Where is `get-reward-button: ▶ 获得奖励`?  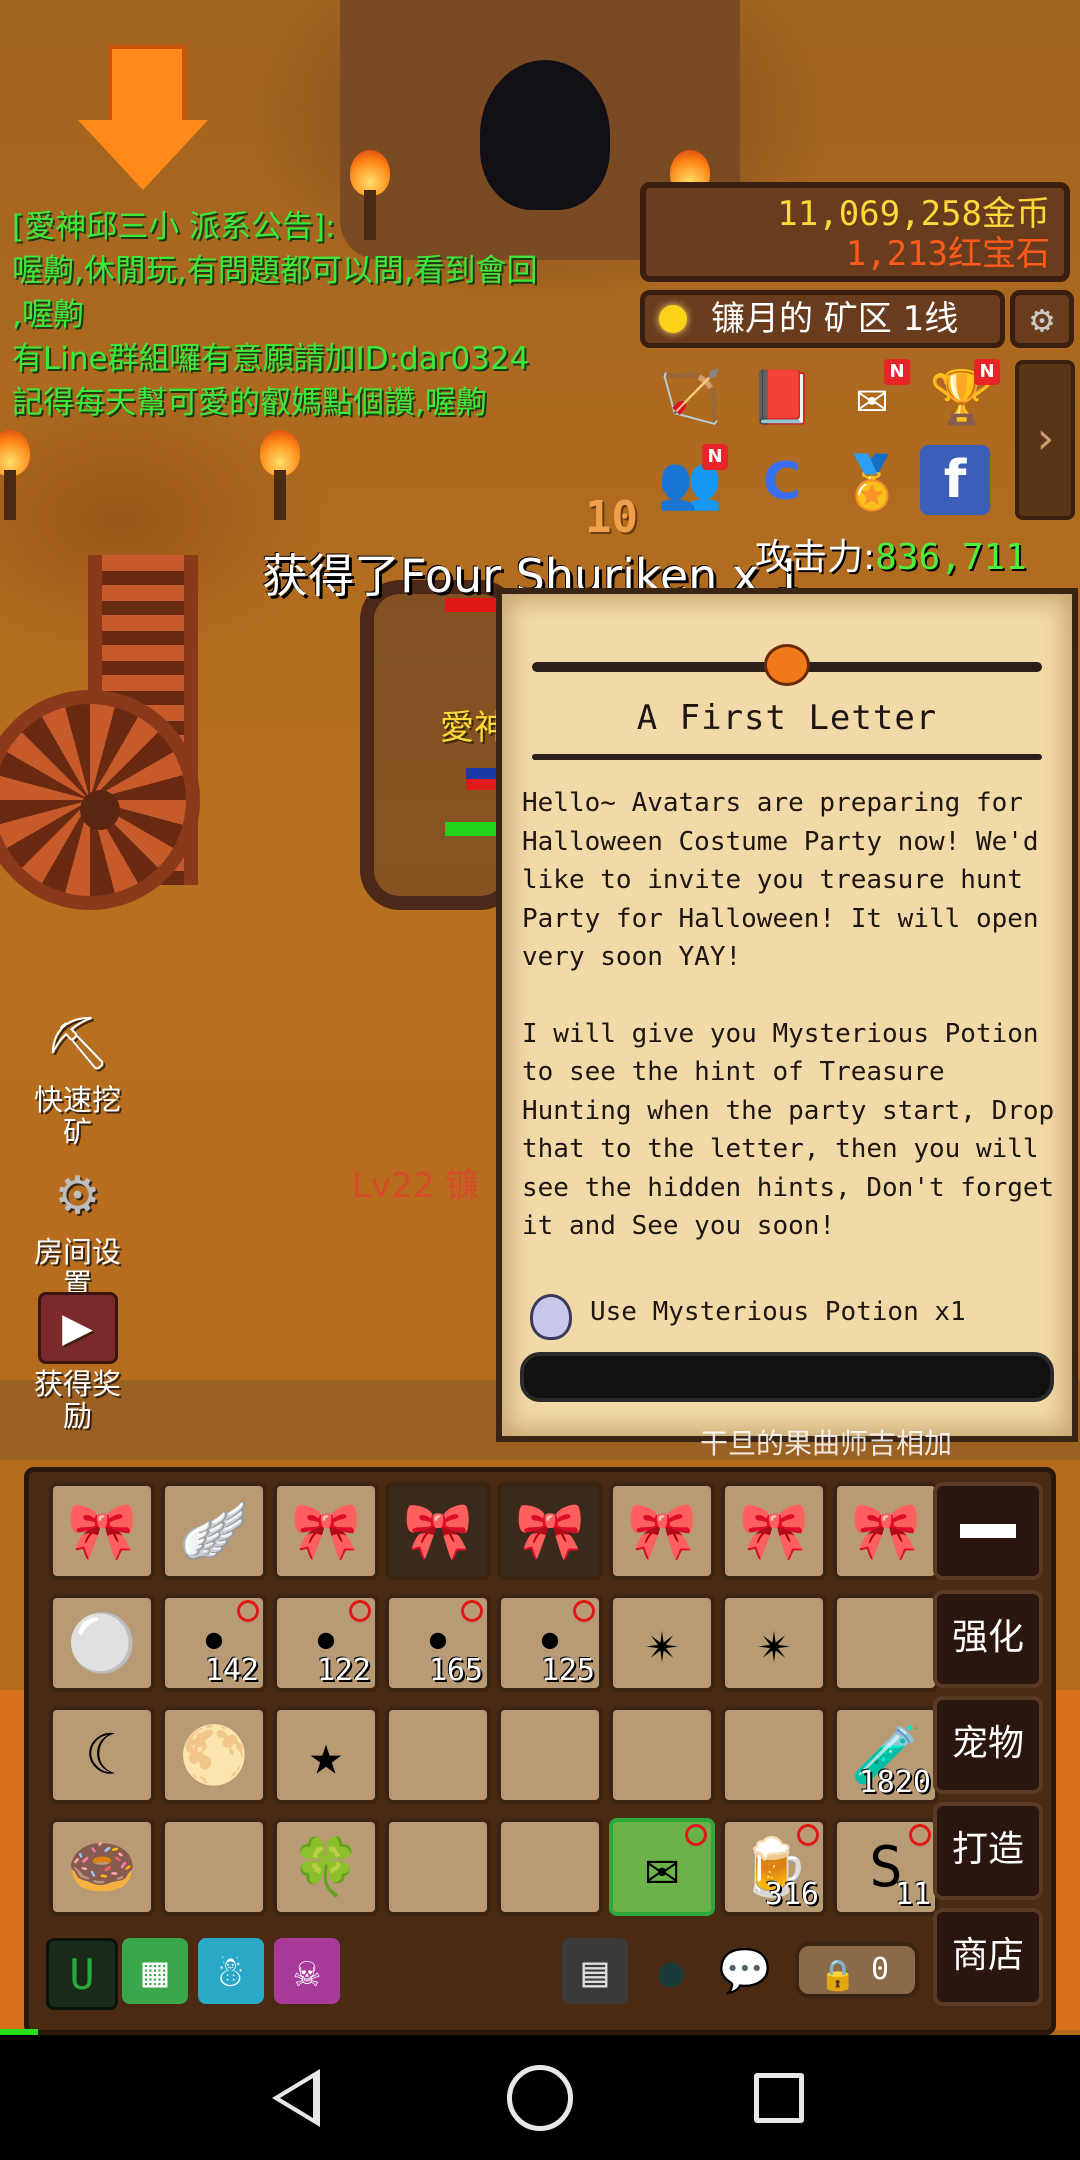 get-reward-button: ▶ 获得奖励 is located at coordinates (77, 1362).